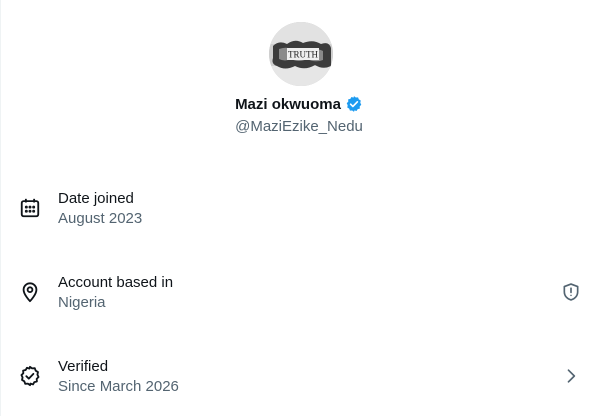 The height and width of the screenshot is (416, 597). Describe the element at coordinates (96, 198) in the screenshot. I see `date-joined-label: Date joined` at that location.